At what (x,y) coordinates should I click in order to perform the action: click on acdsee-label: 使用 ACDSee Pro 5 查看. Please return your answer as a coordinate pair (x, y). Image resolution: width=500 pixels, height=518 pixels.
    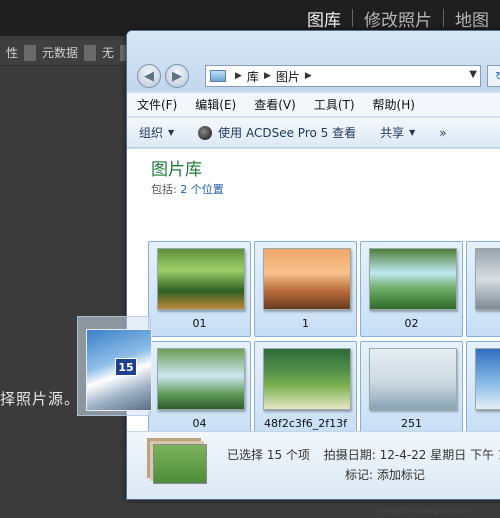
    Looking at the image, I should click on (287, 133).